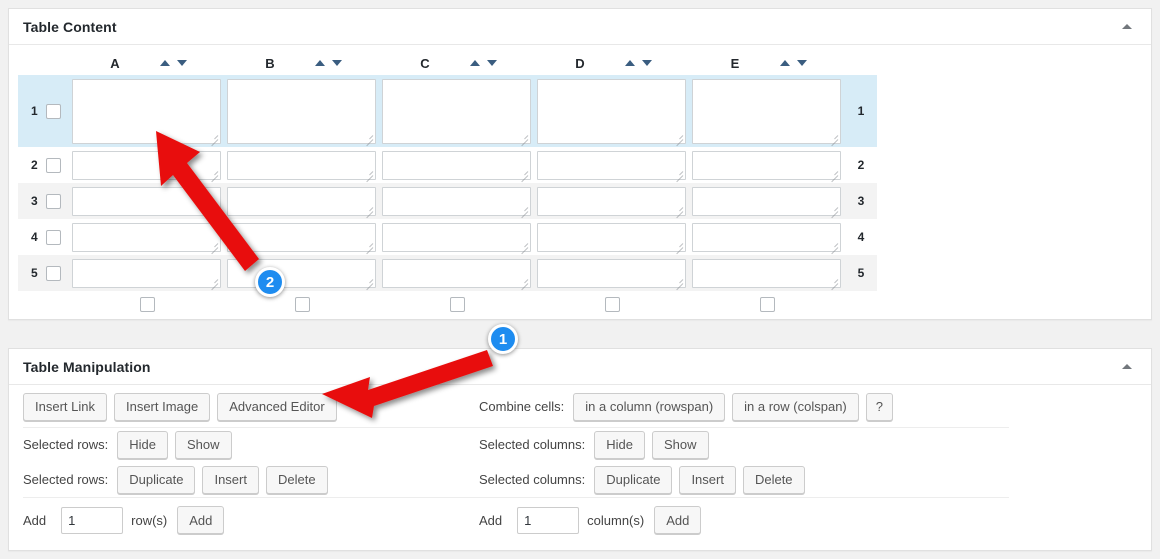  I want to click on rows-duplicate-button: Duplicate, so click(156, 479).